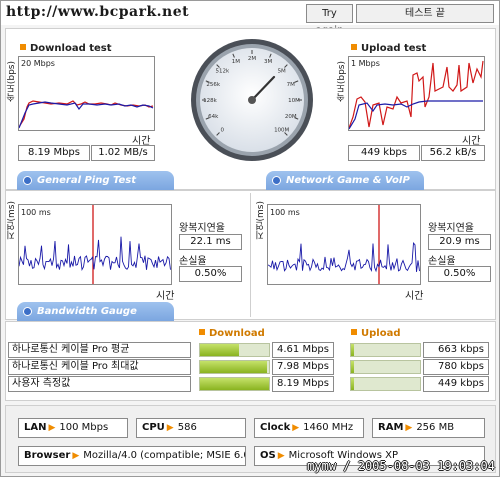 The width and height of the screenshot is (500, 477). Describe the element at coordinates (268, 62) in the screenshot. I see `gauge-tick-label: 3M` at that location.